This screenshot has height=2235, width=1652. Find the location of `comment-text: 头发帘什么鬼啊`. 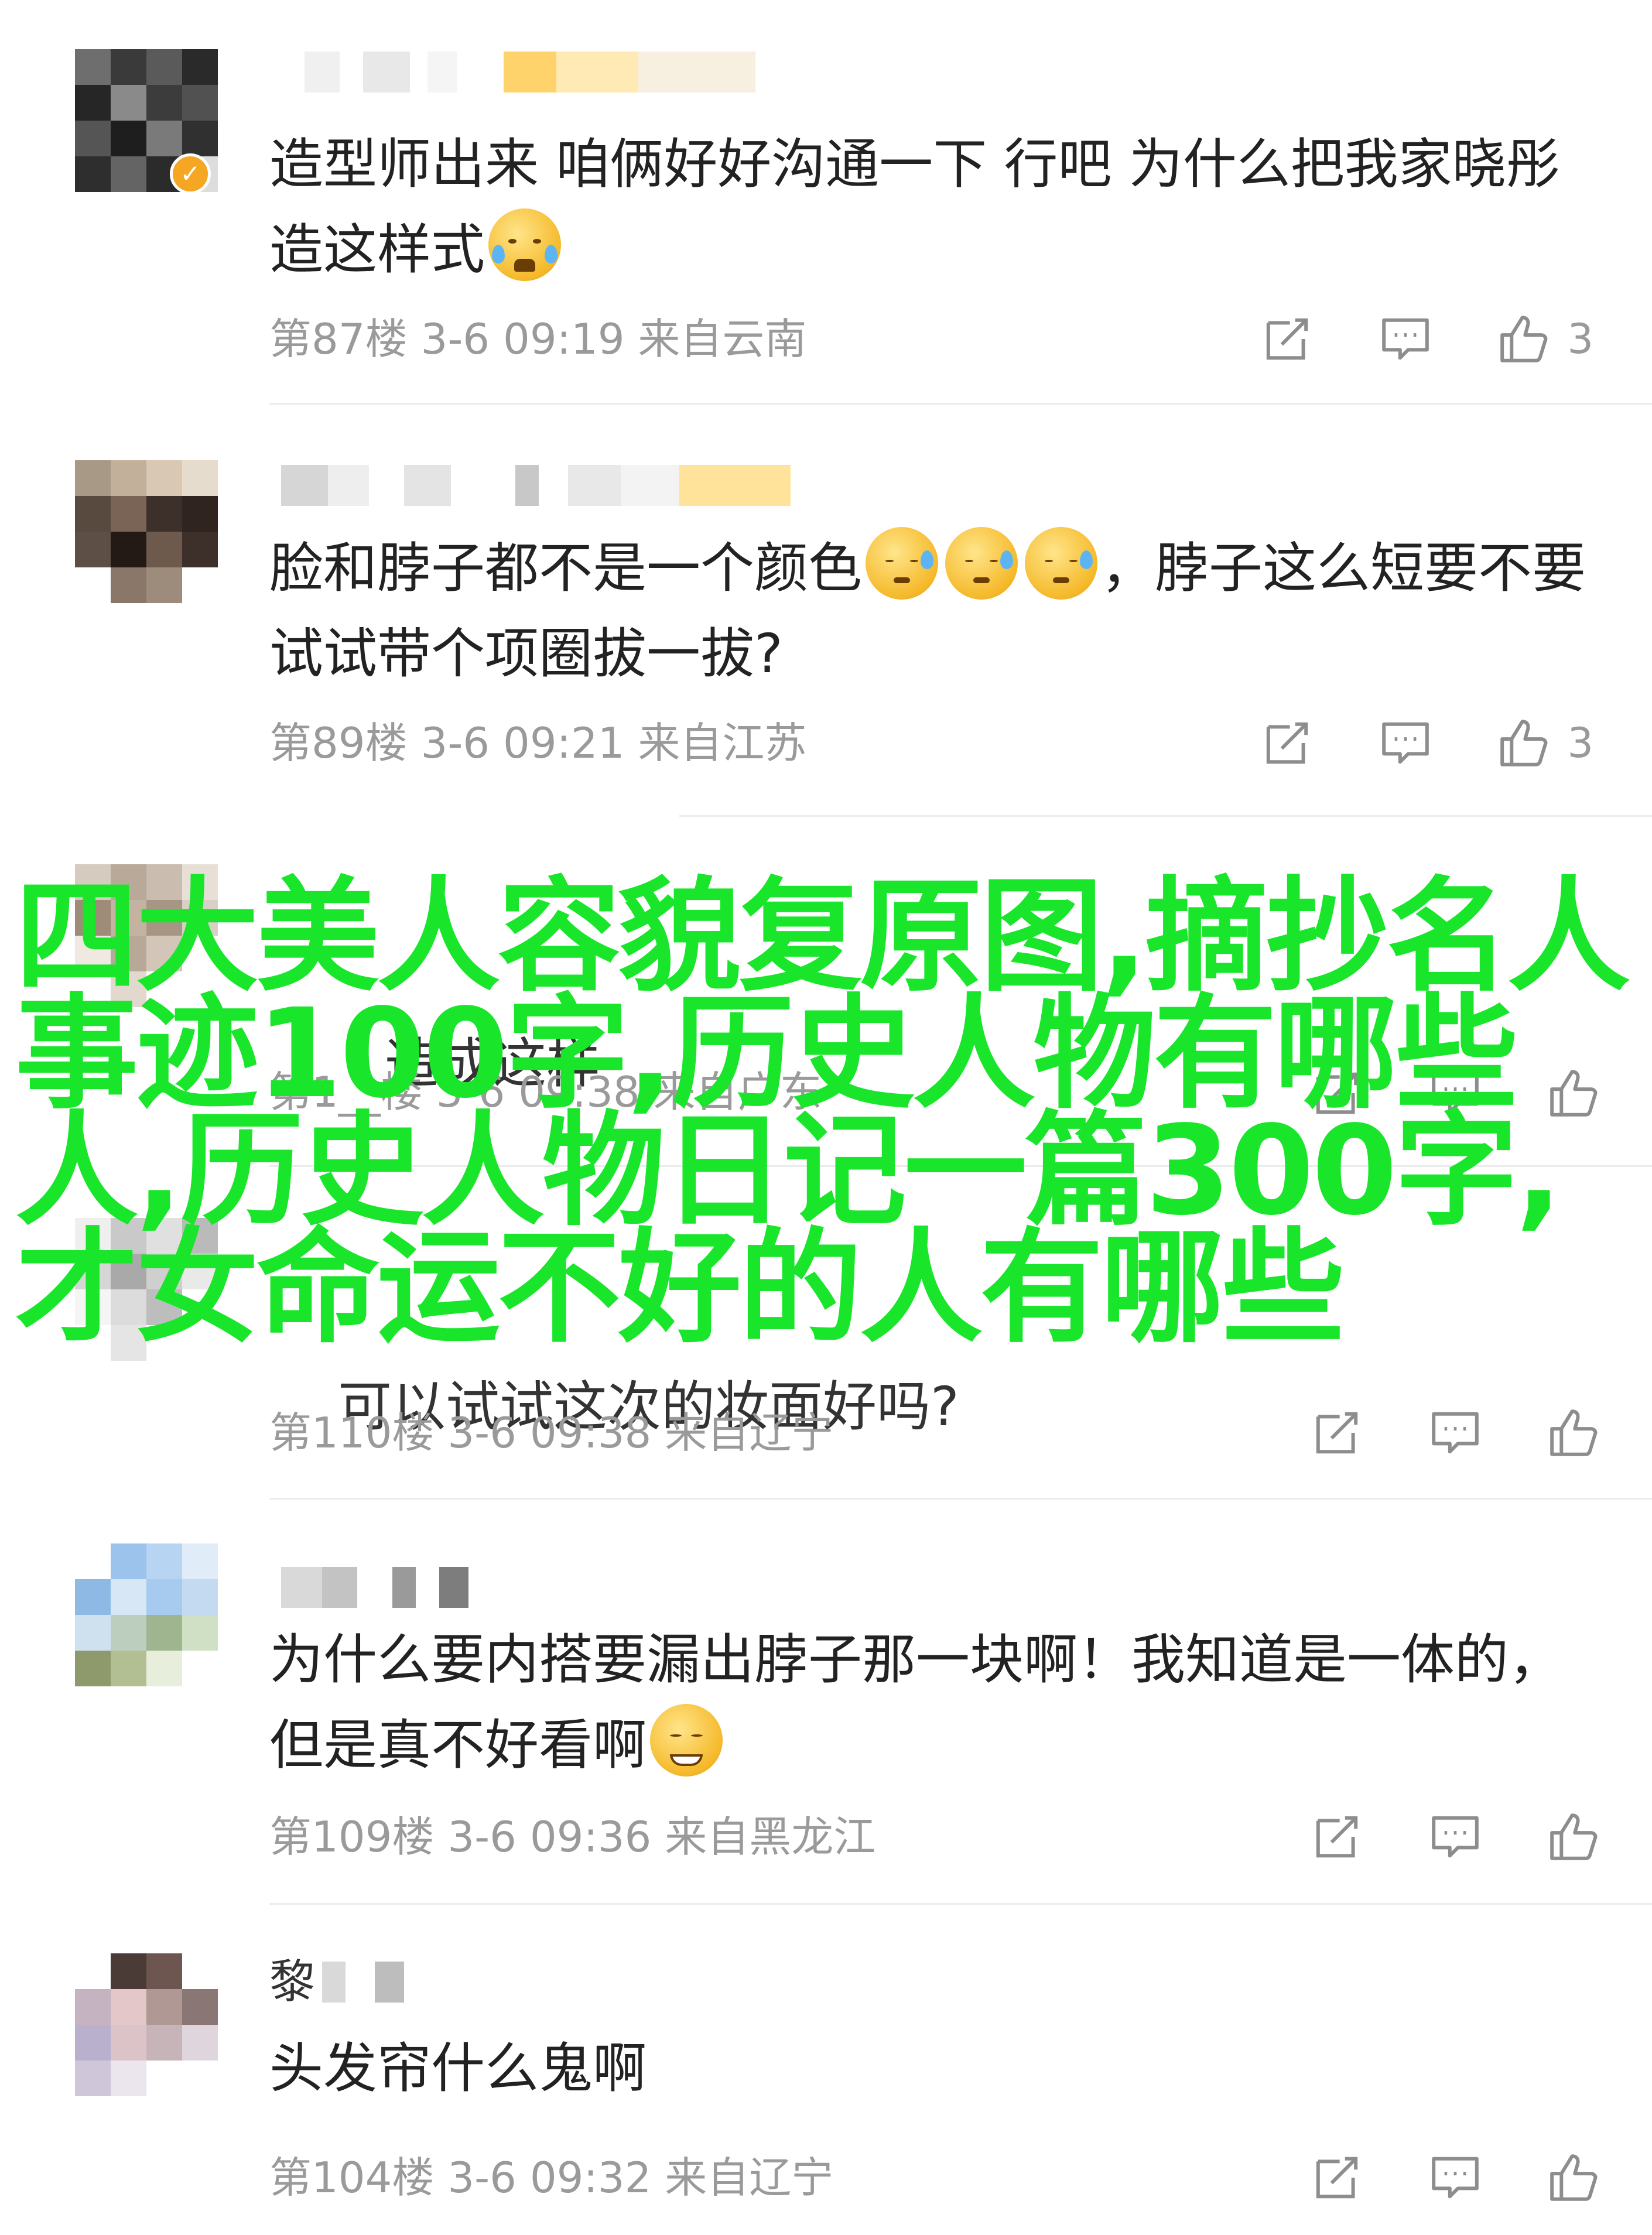

comment-text: 头发帘什么鬼啊 is located at coordinates (931, 2069).